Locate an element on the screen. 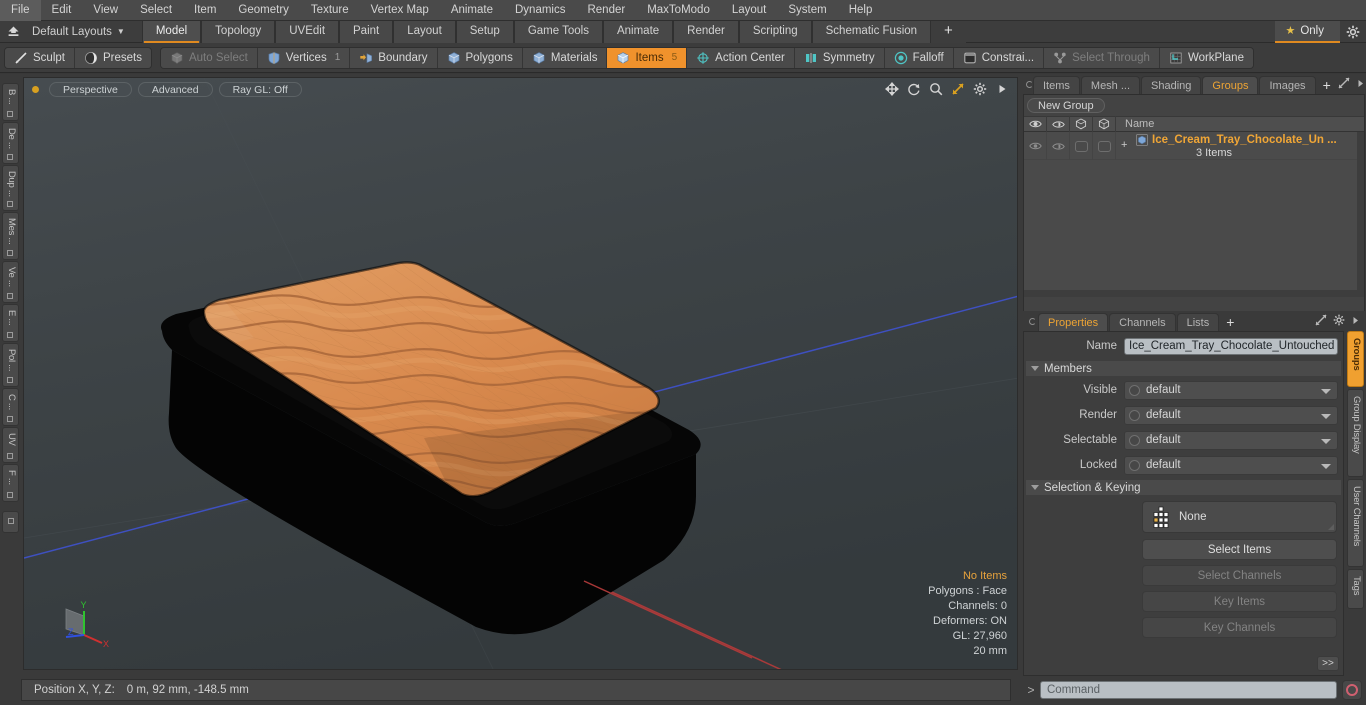 The image size is (1366, 705). layout-tab-schematic-fusion: Schematic Fusion is located at coordinates (871, 31).